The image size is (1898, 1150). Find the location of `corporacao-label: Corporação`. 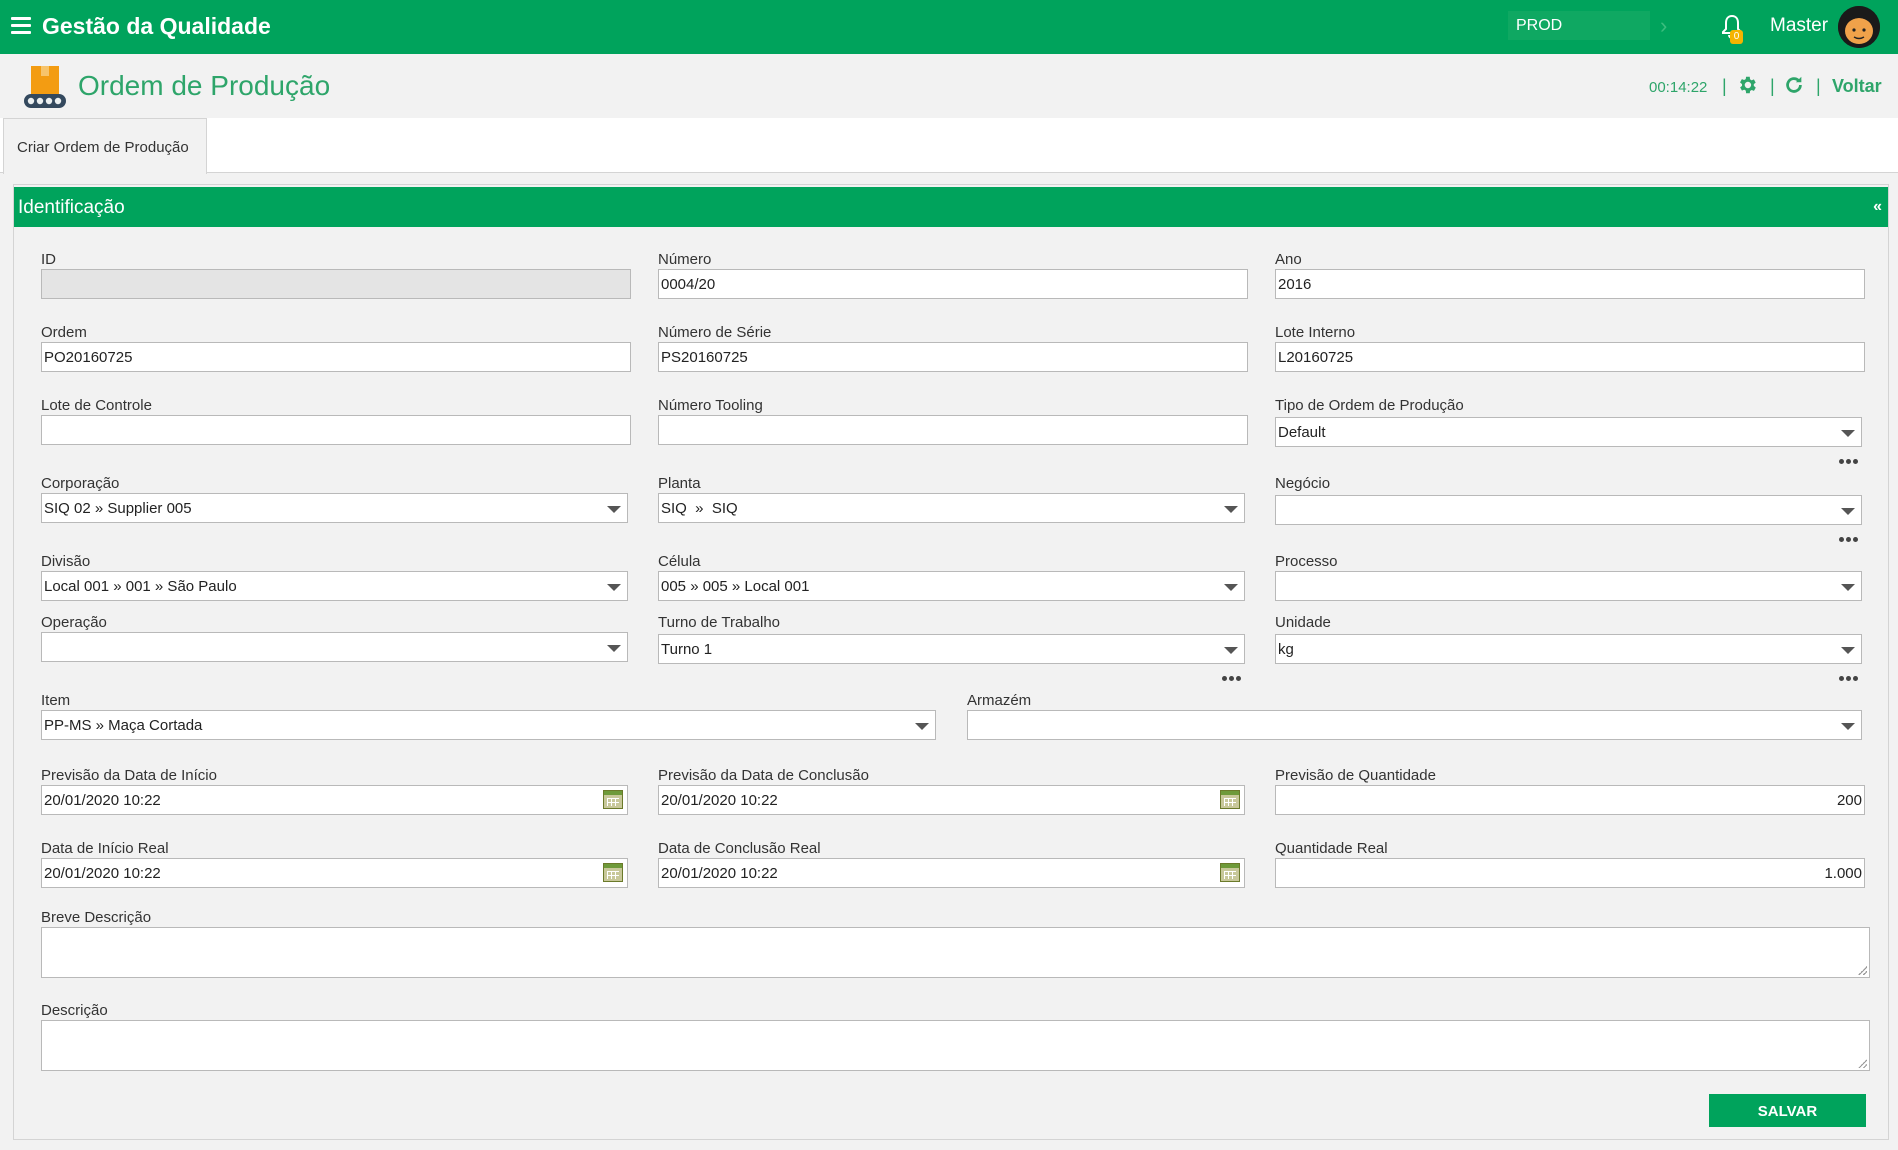

corporacao-label: Corporação is located at coordinates (80, 483).